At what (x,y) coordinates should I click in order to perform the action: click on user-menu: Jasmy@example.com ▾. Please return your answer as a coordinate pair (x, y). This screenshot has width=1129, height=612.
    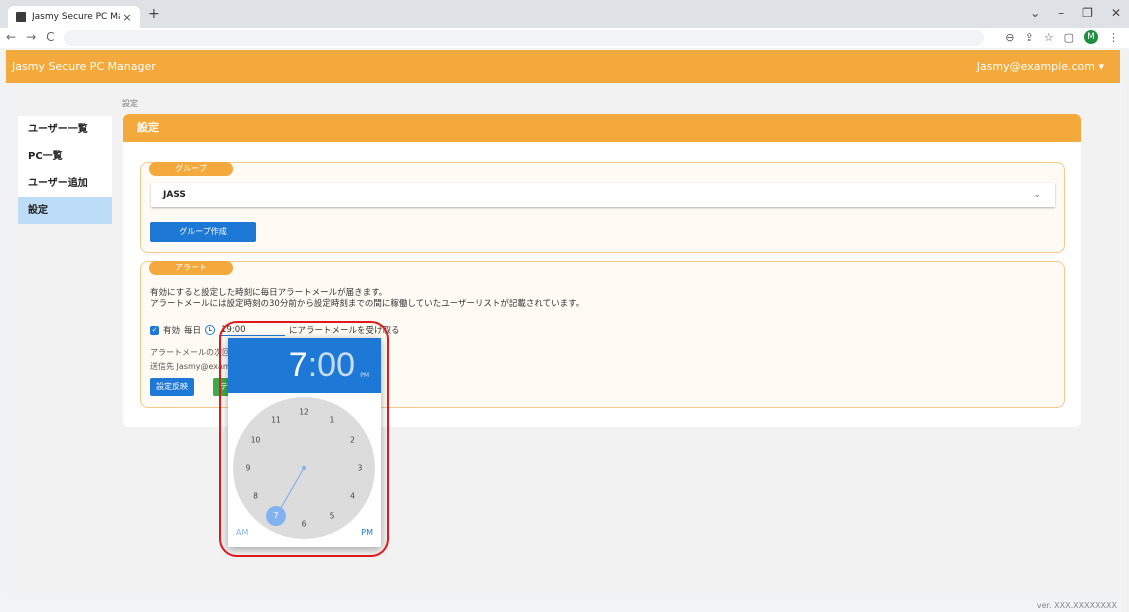
    Looking at the image, I should click on (1040, 66).